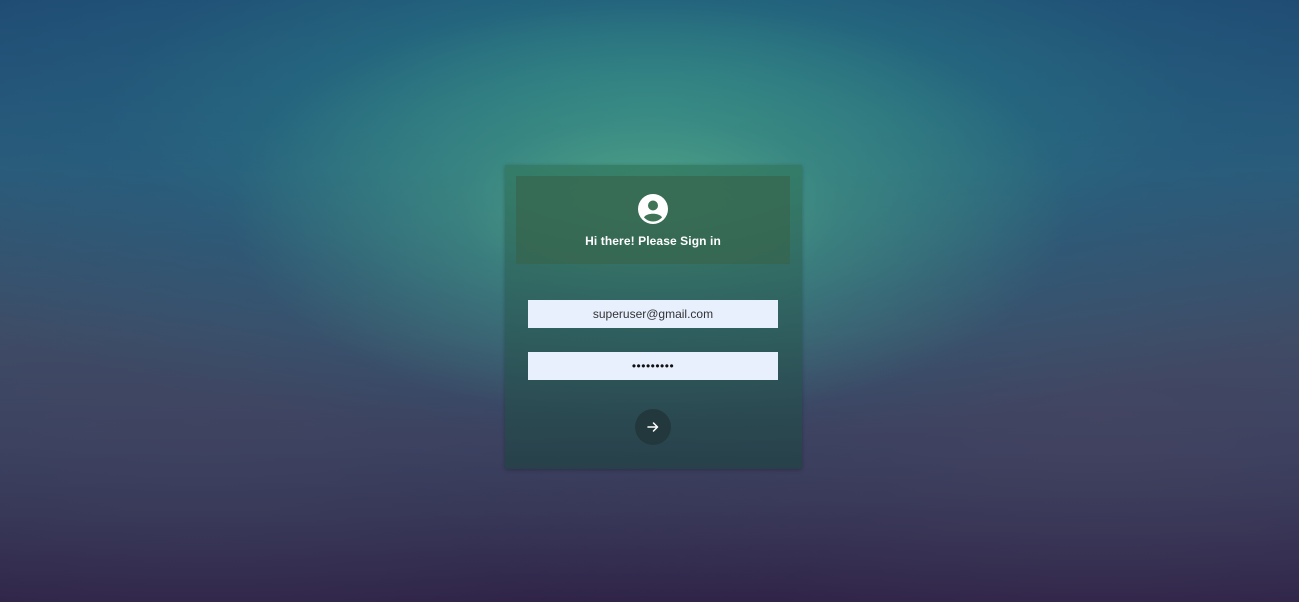  What do you see at coordinates (653, 314) in the screenshot?
I see `email-field` at bounding box center [653, 314].